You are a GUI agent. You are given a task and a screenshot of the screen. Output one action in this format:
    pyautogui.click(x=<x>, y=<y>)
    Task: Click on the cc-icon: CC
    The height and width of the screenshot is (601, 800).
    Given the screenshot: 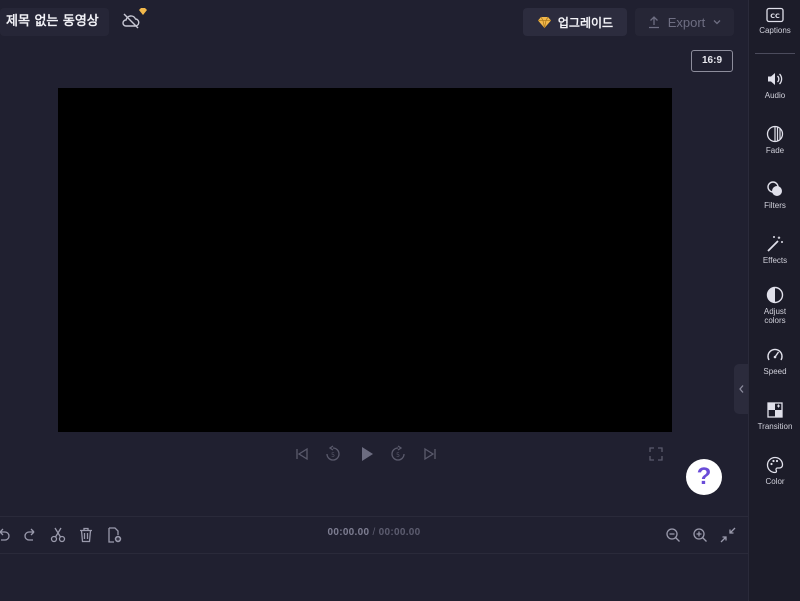 What is the action you would take?
    pyautogui.click(x=774, y=15)
    